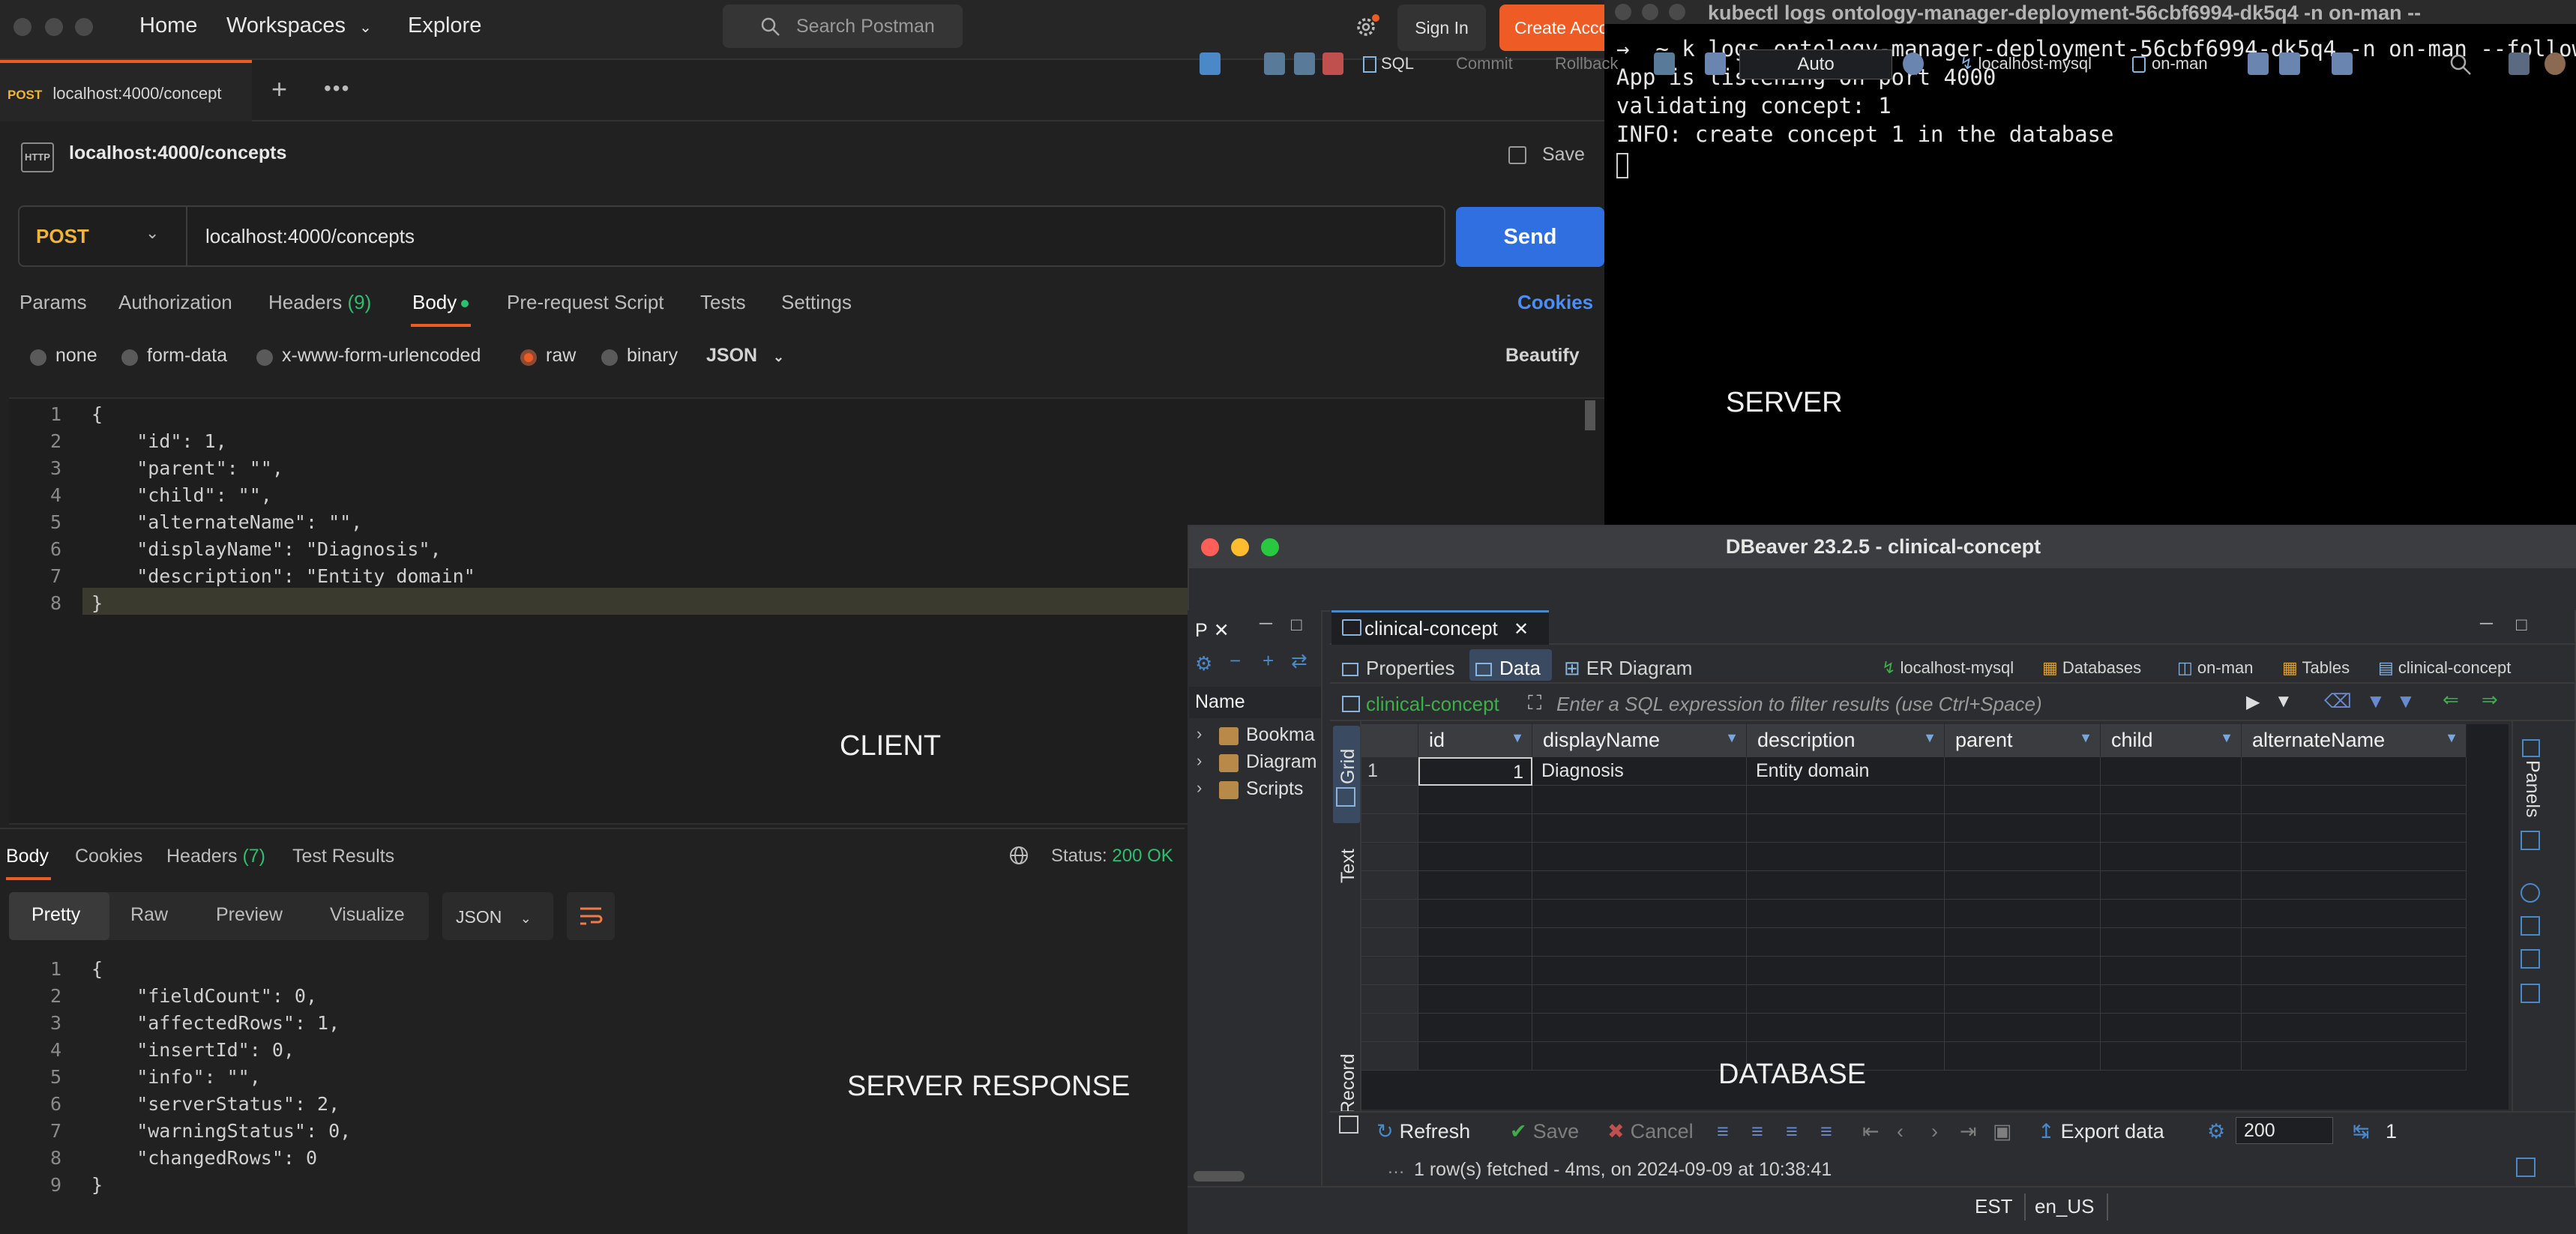  I want to click on panel-toggle-icon, so click(1348, 1125).